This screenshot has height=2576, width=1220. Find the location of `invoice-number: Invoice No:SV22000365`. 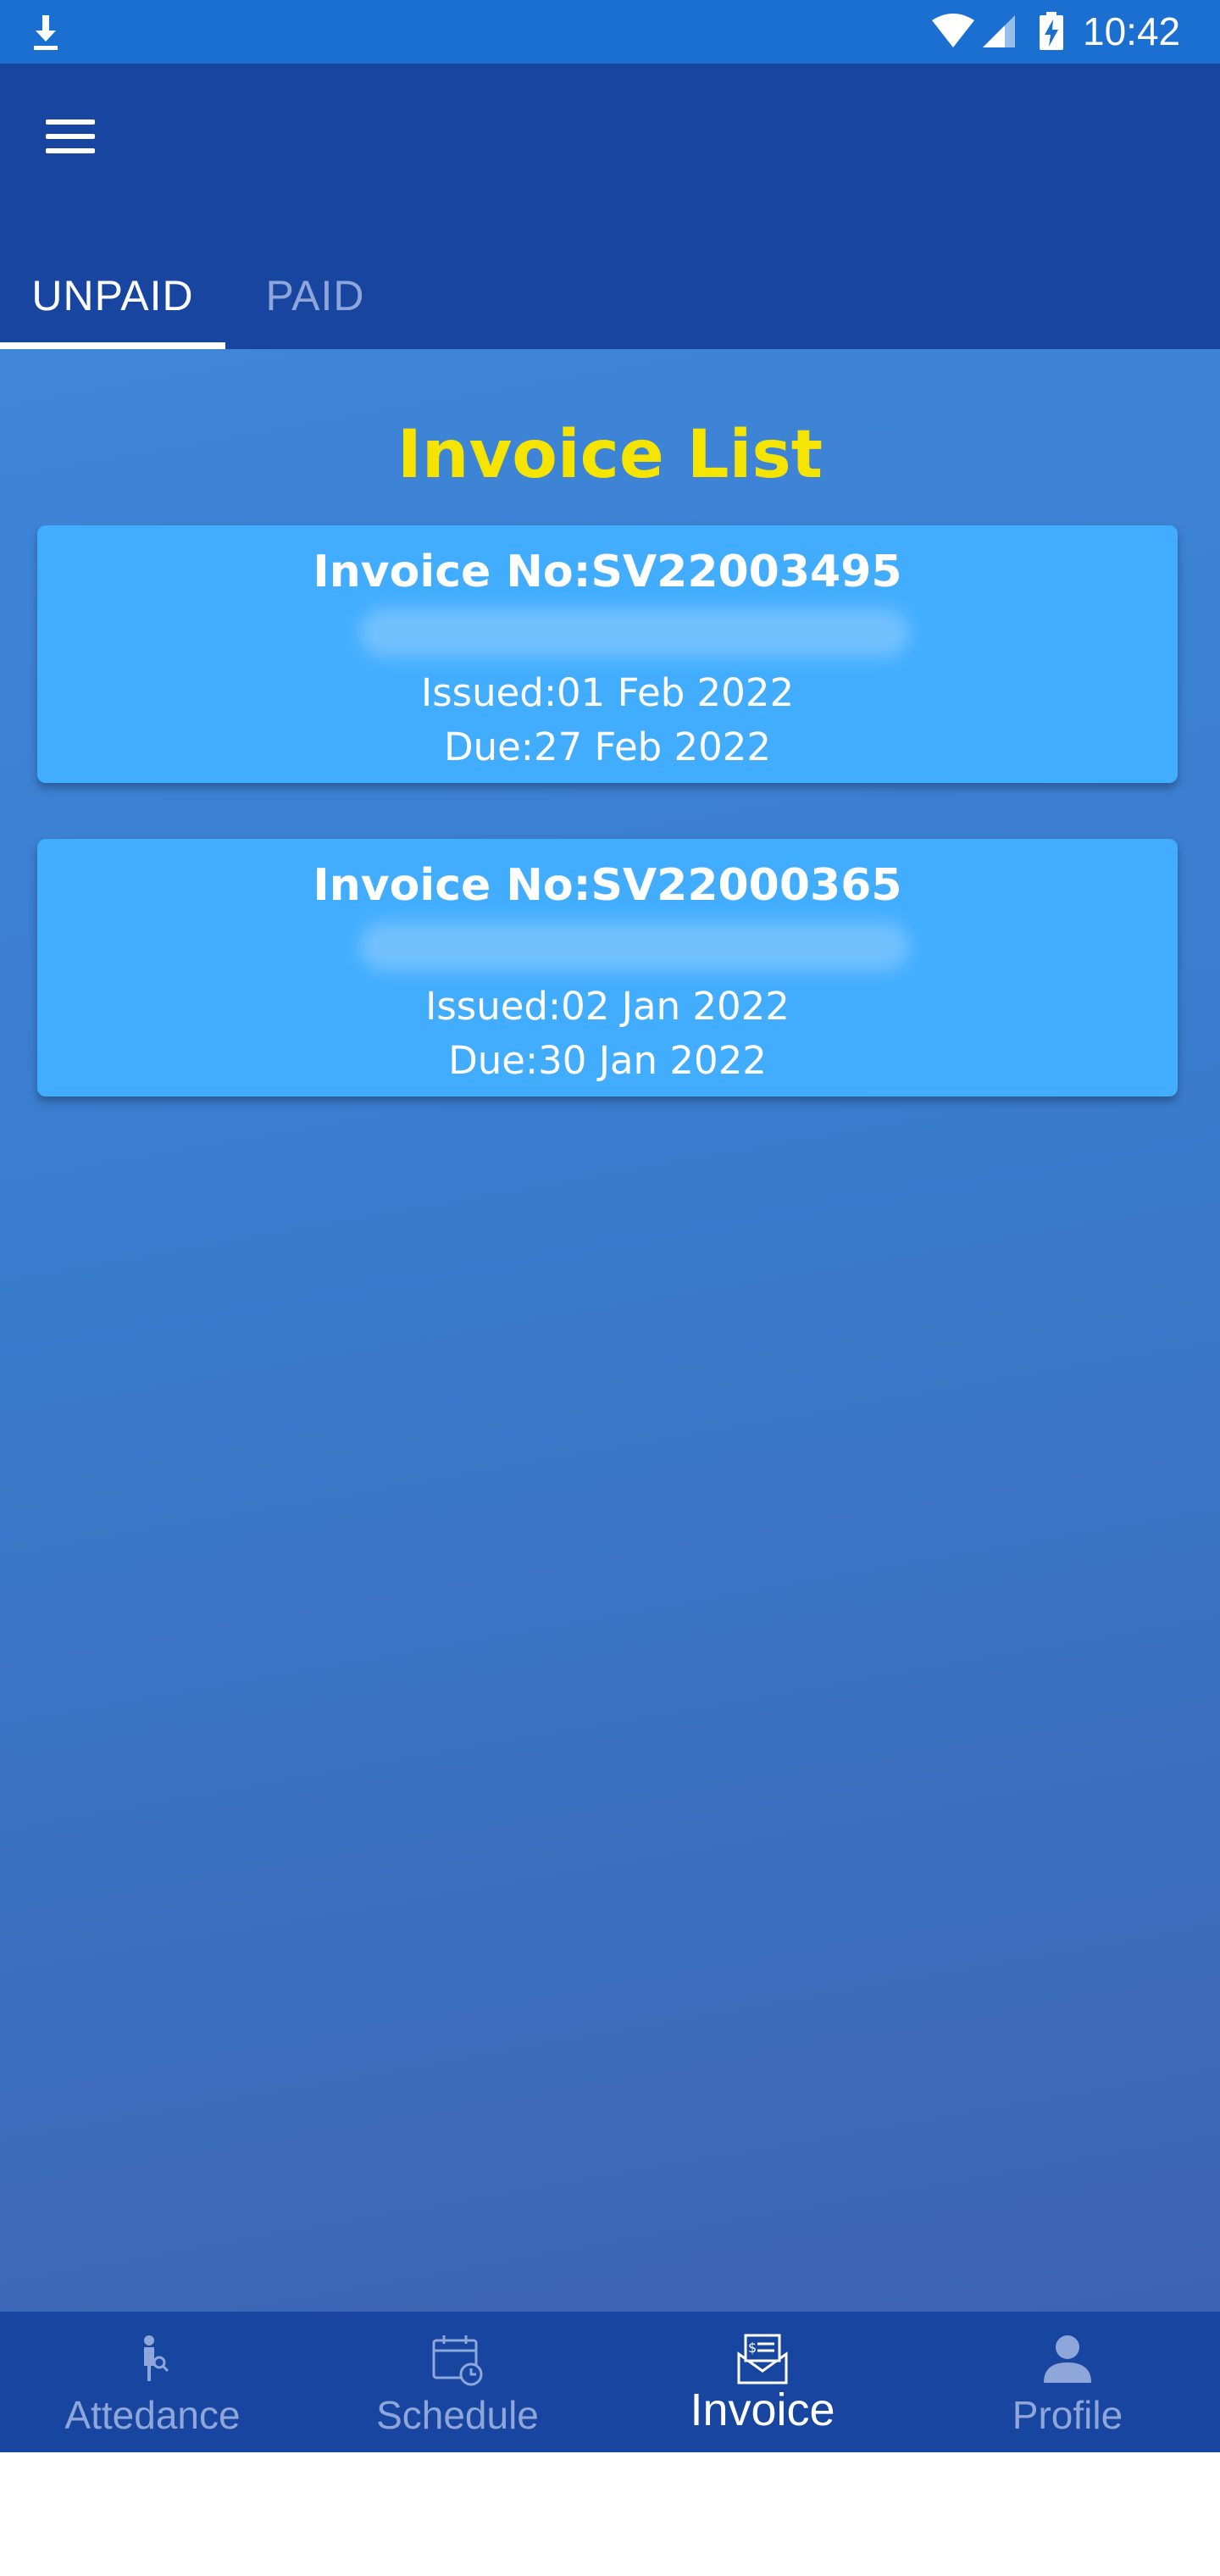

invoice-number: Invoice No:SV22000365 is located at coordinates (607, 885).